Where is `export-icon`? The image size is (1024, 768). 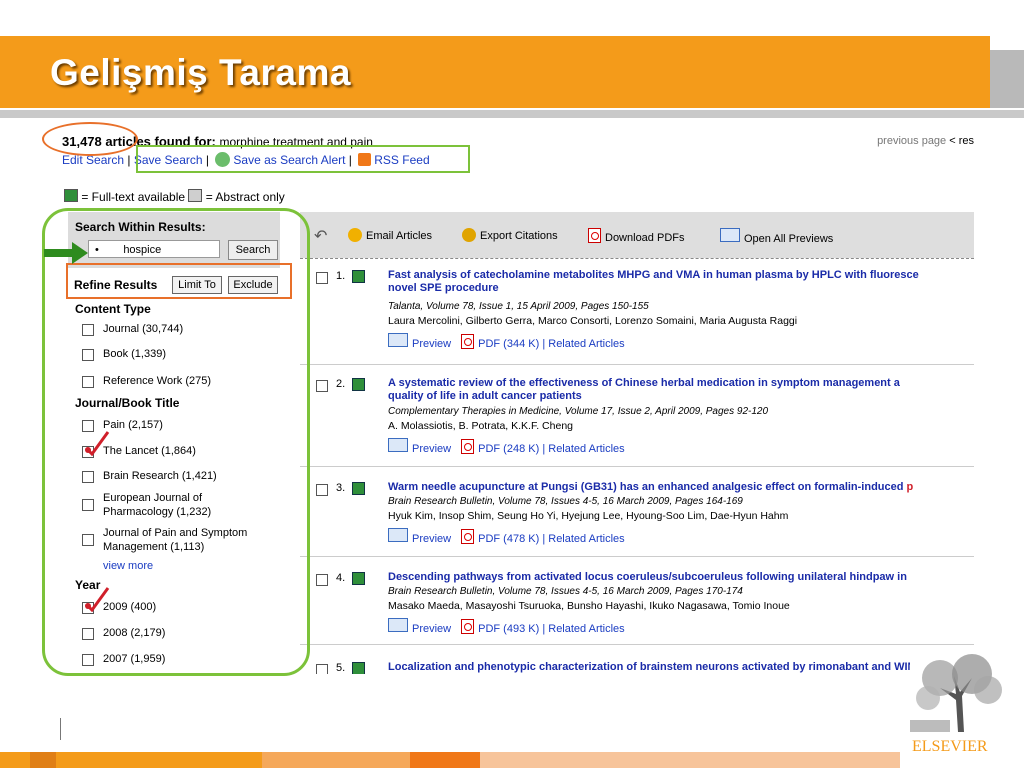
export-icon is located at coordinates (469, 235).